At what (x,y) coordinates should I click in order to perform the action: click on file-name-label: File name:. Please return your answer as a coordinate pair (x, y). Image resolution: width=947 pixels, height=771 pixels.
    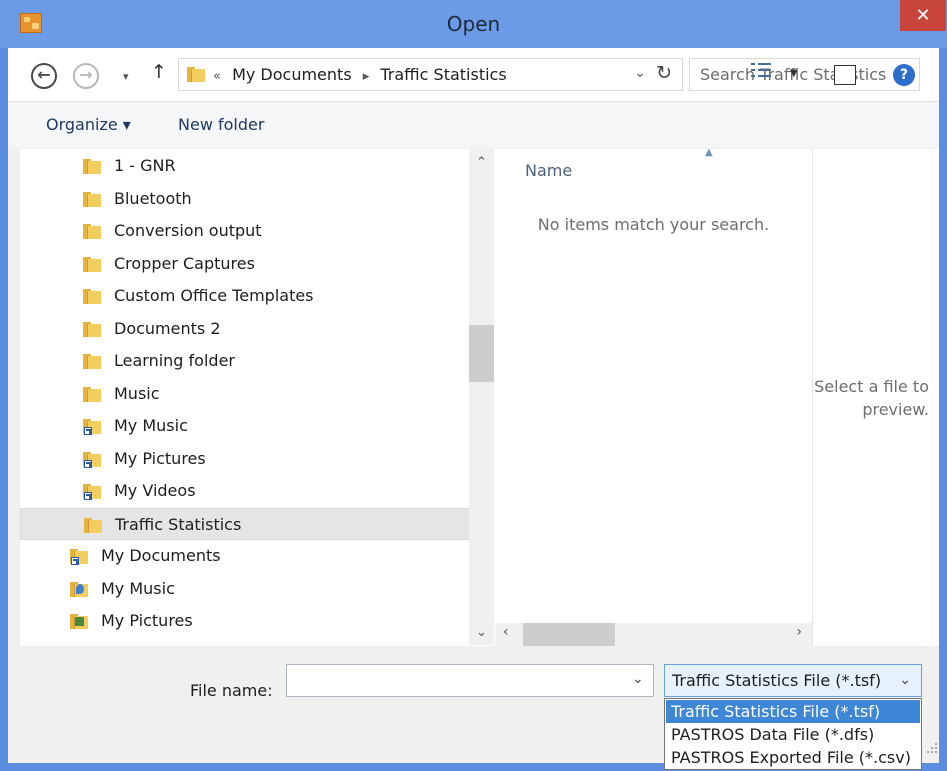
    Looking at the image, I should click on (231, 690).